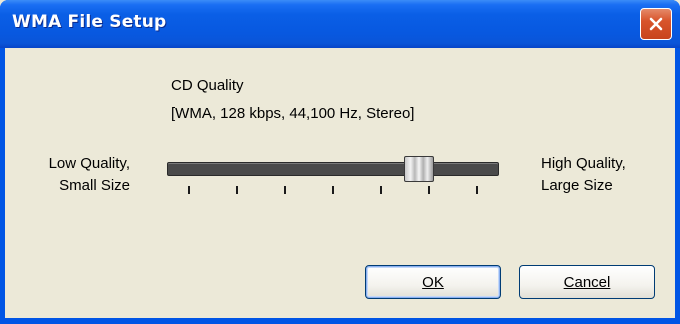 The width and height of the screenshot is (680, 324). I want to click on cancel-button: Cancel, so click(587, 282).